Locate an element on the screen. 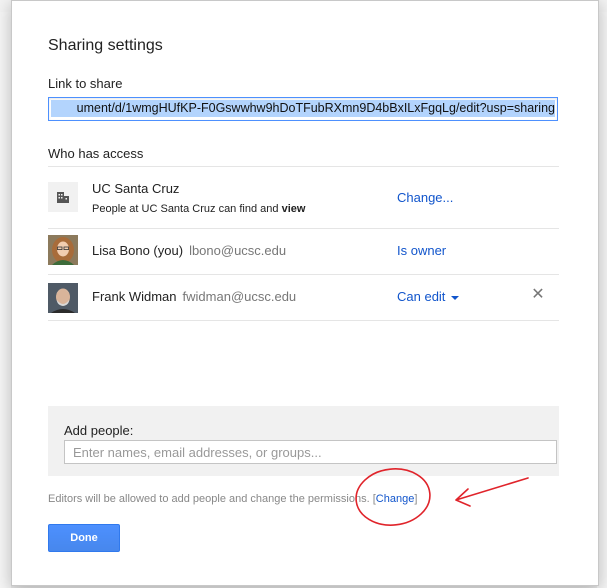 The image size is (607, 588). access-name-domain: UC Santa Cruz is located at coordinates (136, 188).